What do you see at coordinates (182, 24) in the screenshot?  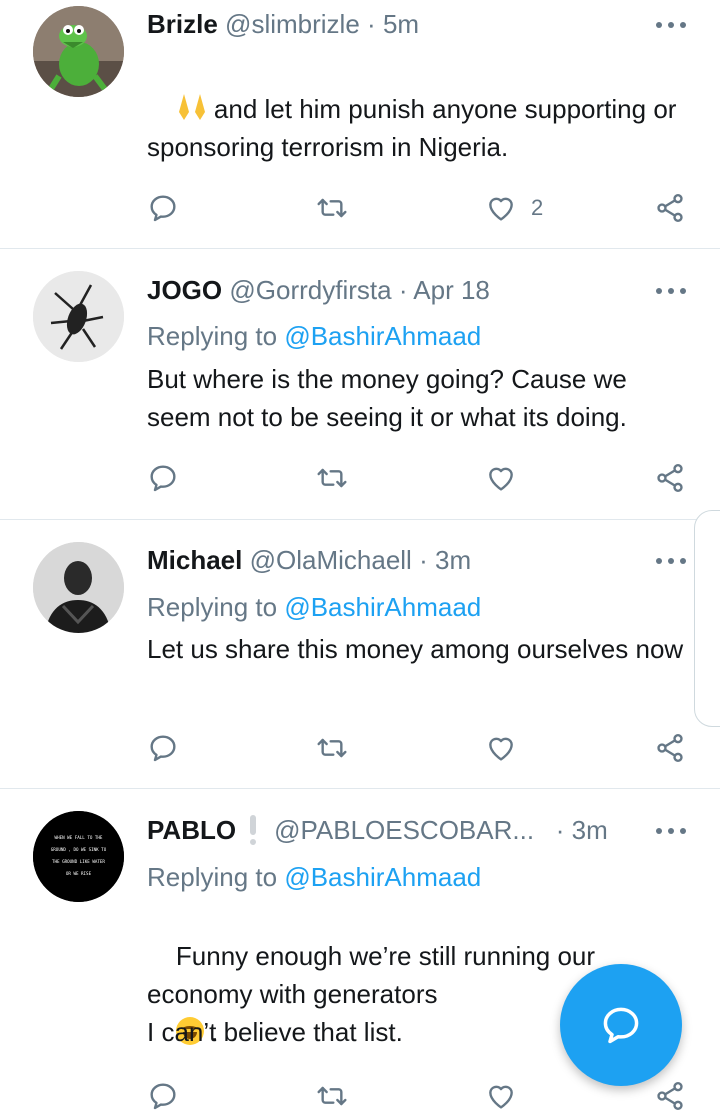 I see `display-name: Brizle` at bounding box center [182, 24].